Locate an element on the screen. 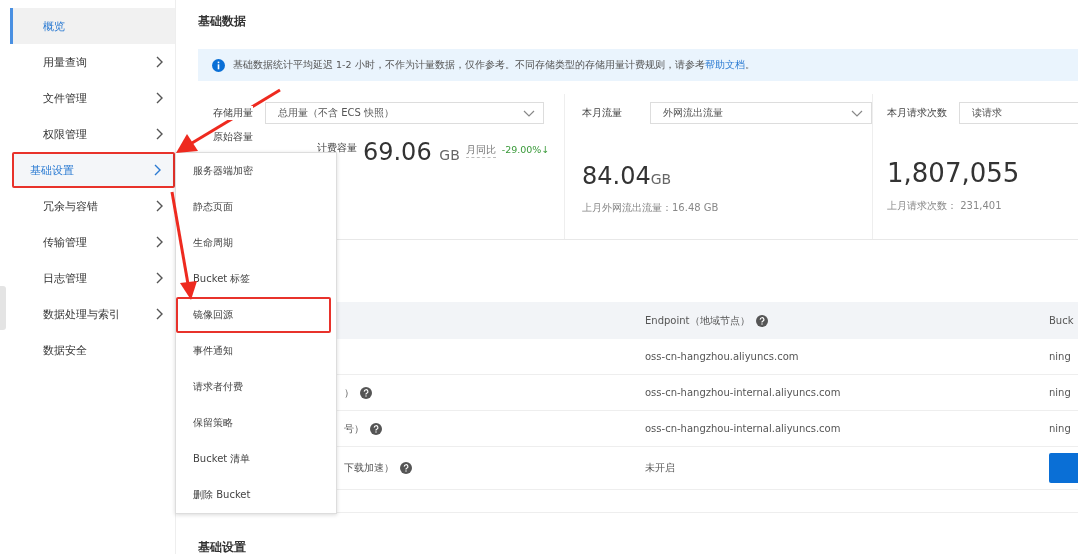  column-header: Endpoint（地域节点） is located at coordinates (697, 320).